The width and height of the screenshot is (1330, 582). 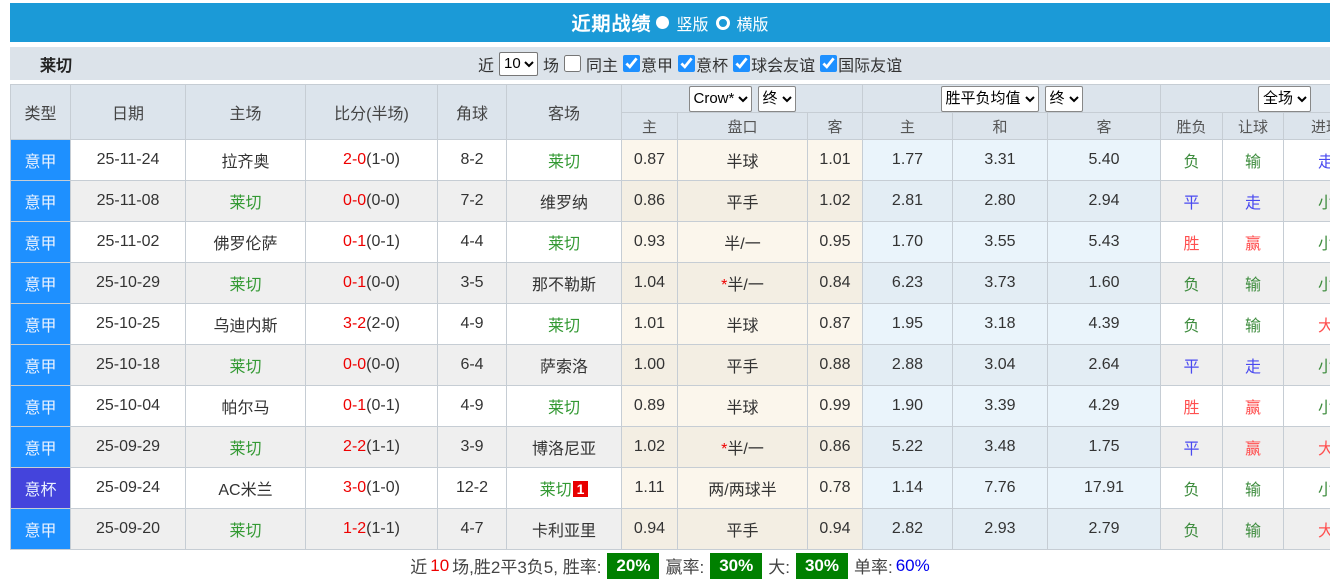 I want to click on home-team: AC米兰, so click(x=245, y=488).